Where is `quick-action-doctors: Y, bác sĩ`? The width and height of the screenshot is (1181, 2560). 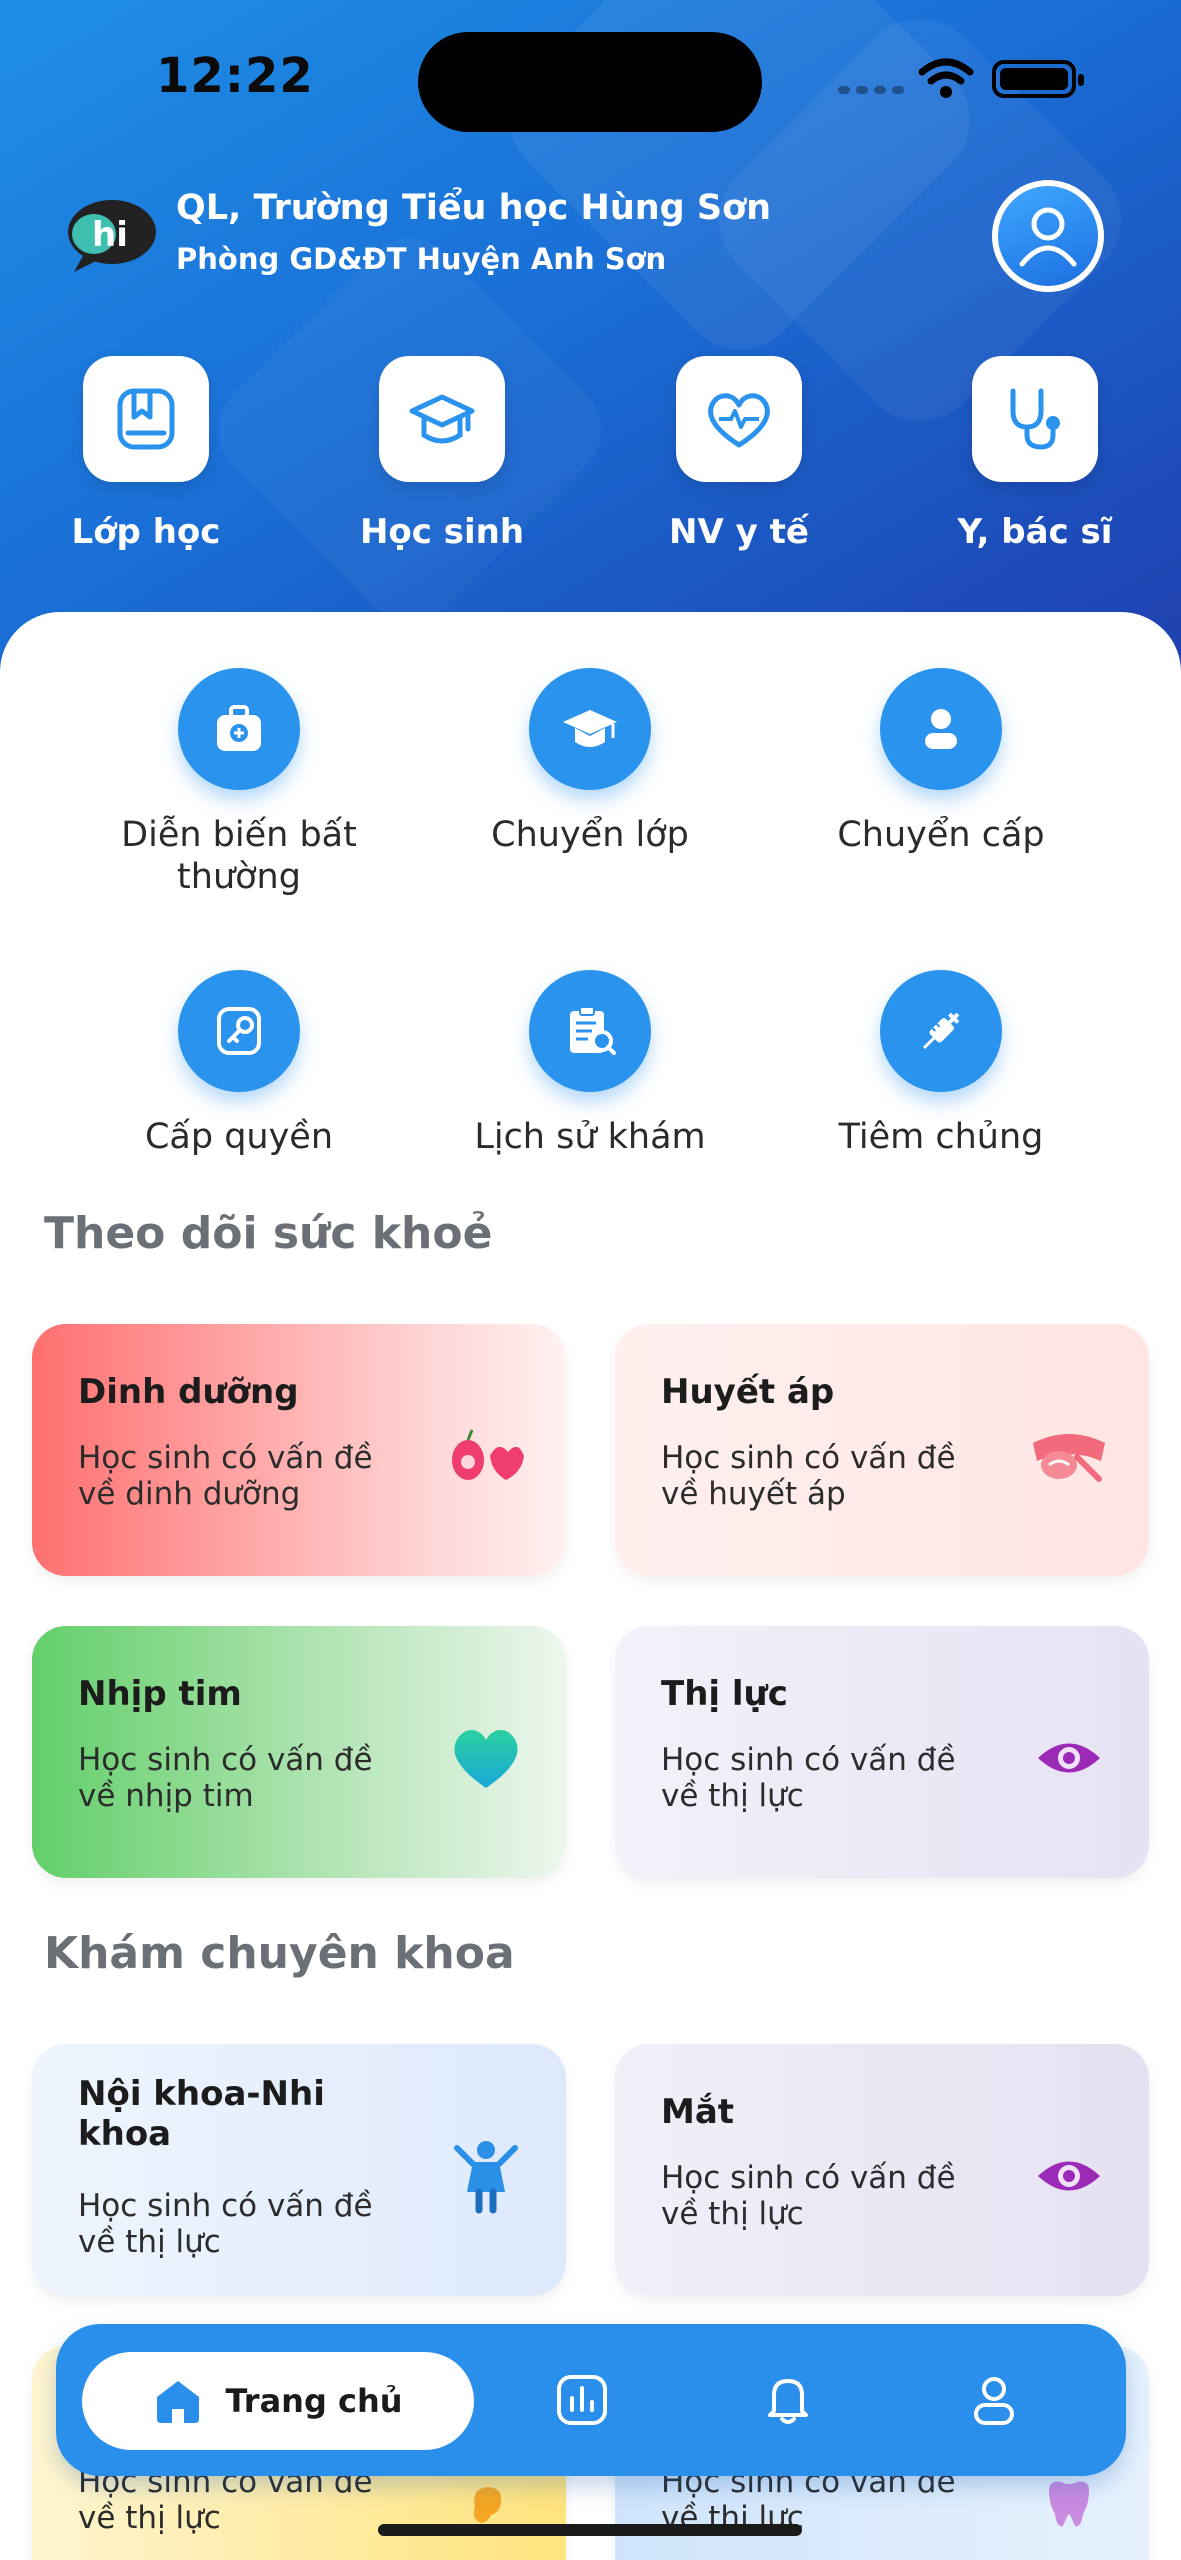 quick-action-doctors: Y, bác sĩ is located at coordinates (1035, 454).